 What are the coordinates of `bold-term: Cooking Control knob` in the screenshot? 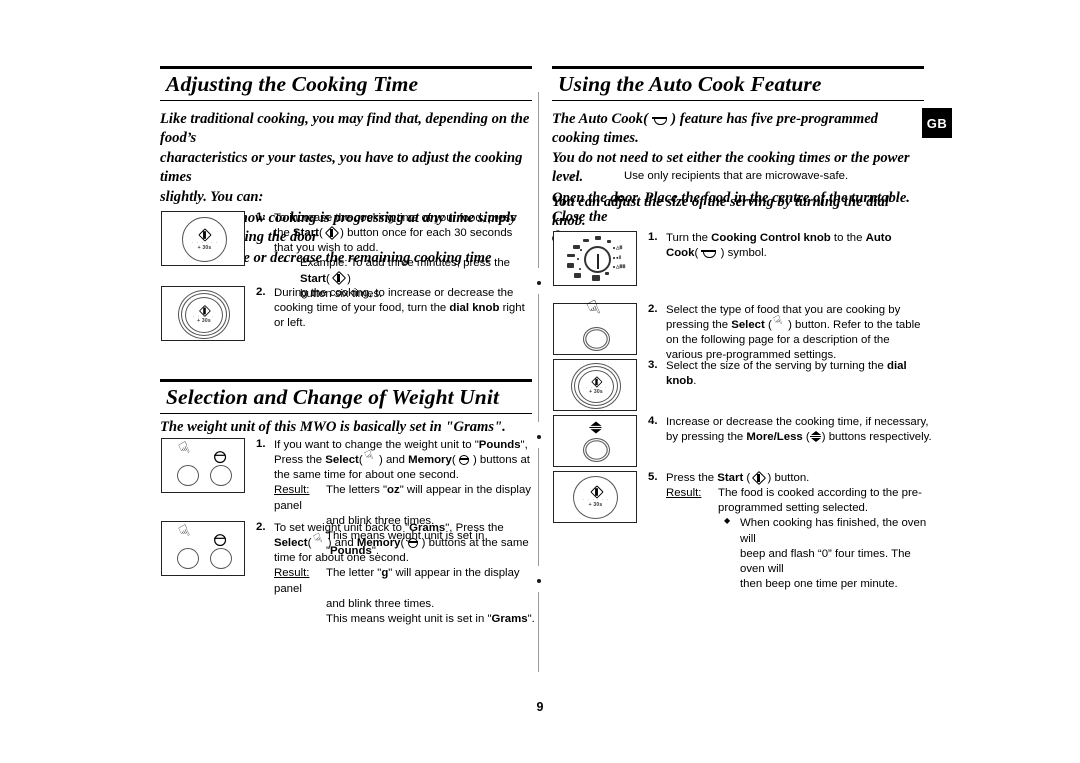 It's located at (771, 238).